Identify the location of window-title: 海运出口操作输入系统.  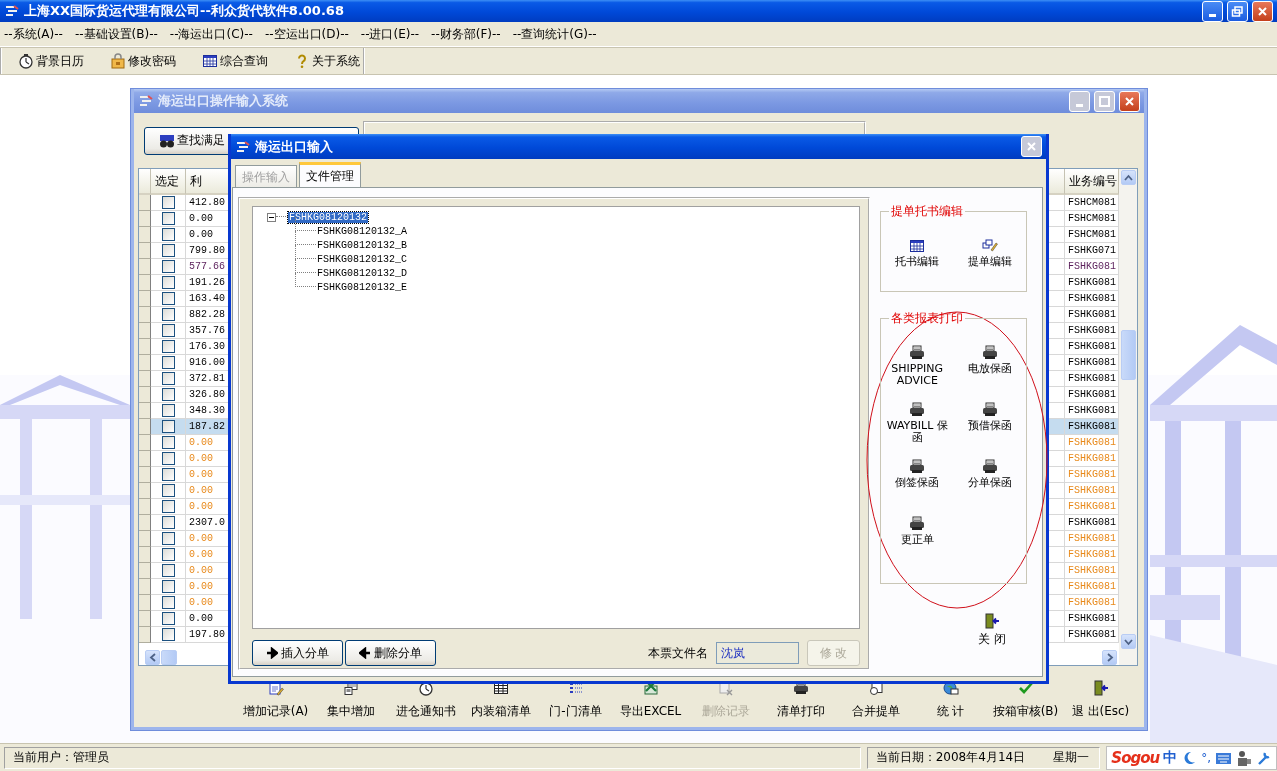
(223, 101).